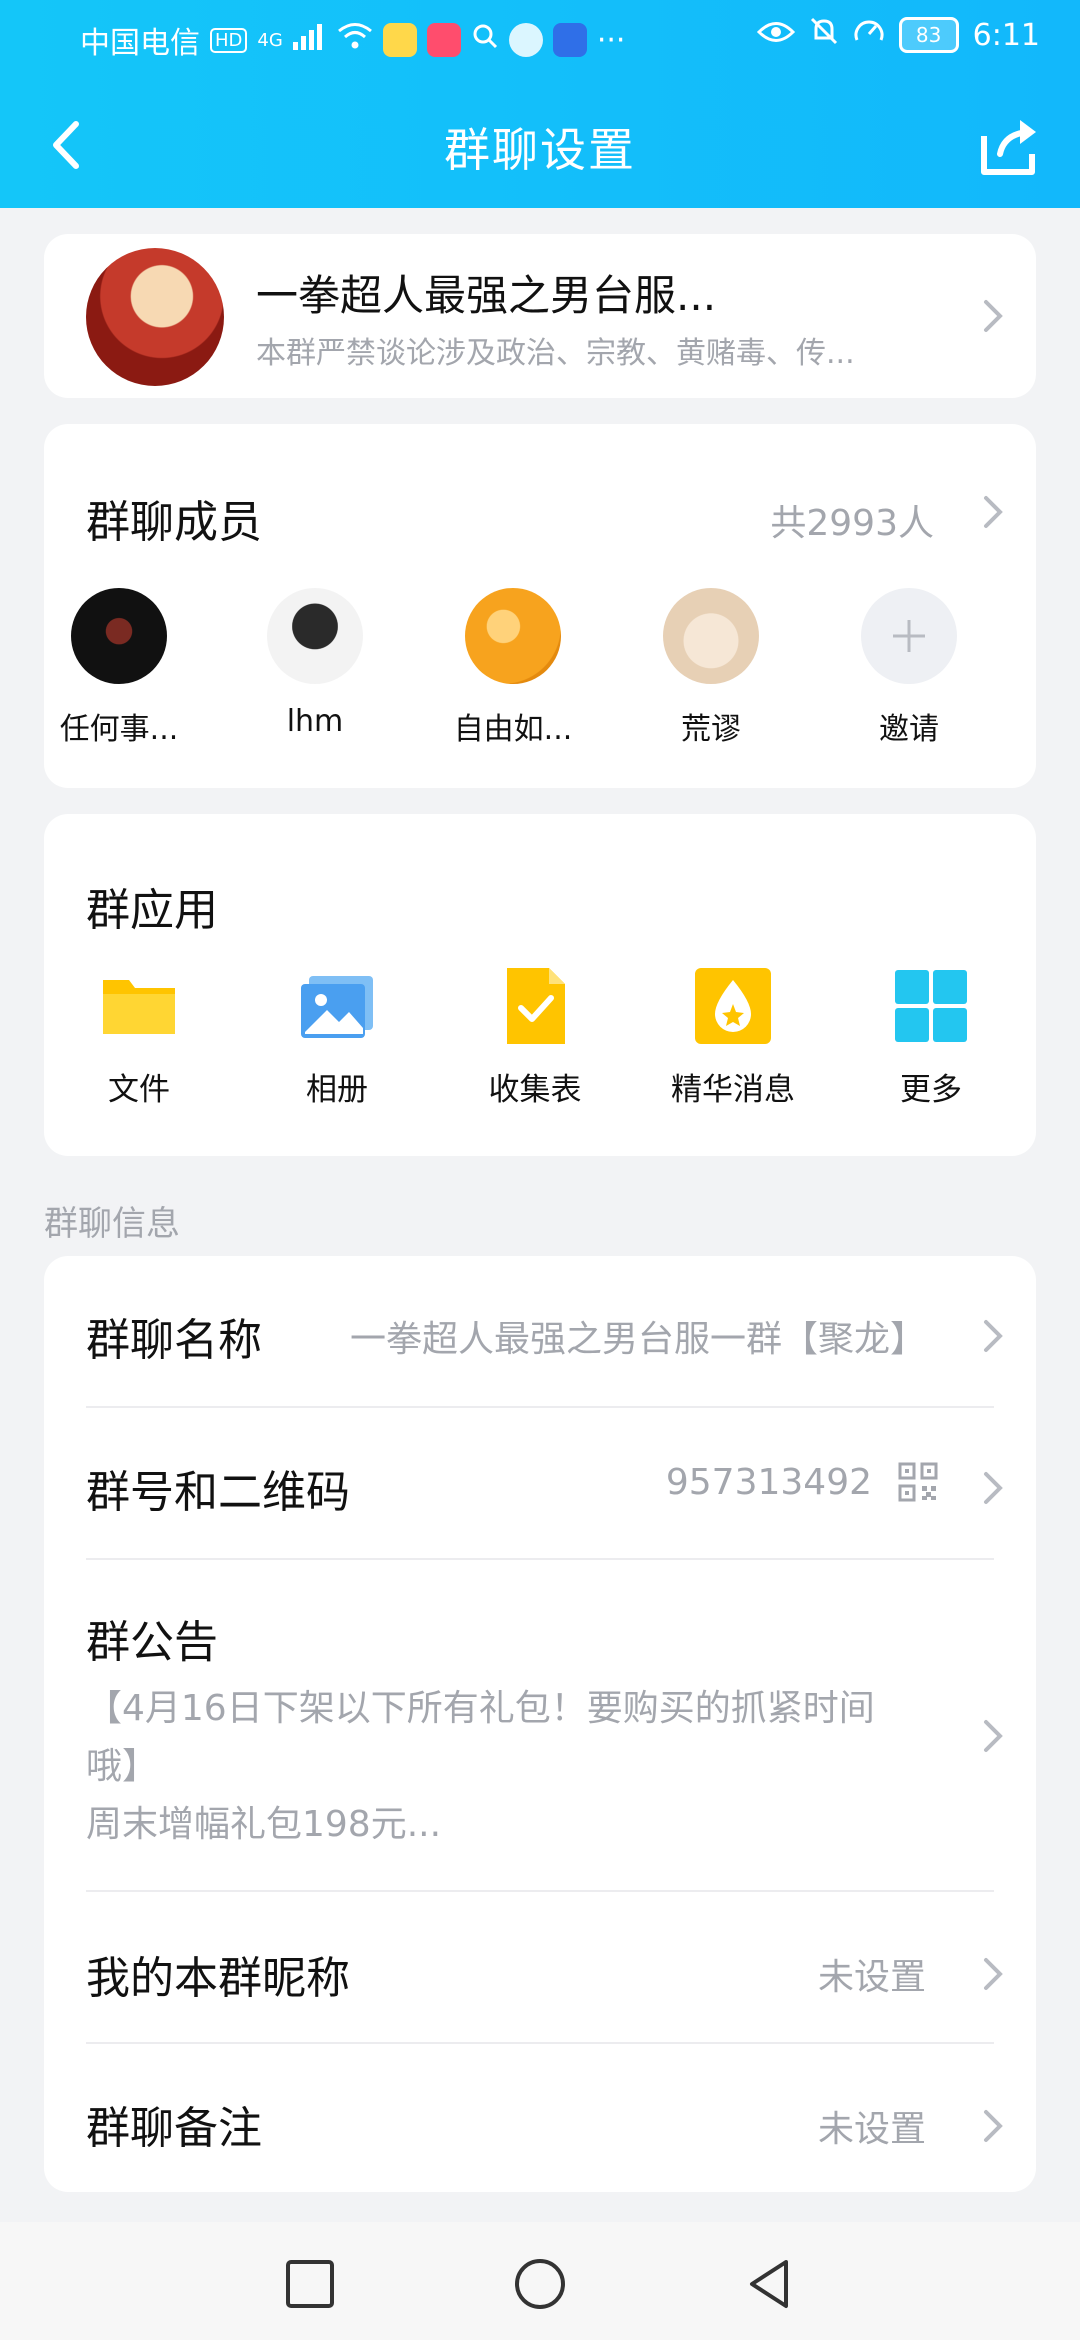 The width and height of the screenshot is (1080, 2340). I want to click on signal-icon, so click(309, 40).